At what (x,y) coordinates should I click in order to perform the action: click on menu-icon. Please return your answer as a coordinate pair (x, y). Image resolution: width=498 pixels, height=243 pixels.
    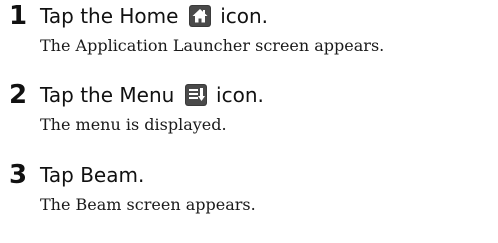
    Looking at the image, I should click on (195, 95).